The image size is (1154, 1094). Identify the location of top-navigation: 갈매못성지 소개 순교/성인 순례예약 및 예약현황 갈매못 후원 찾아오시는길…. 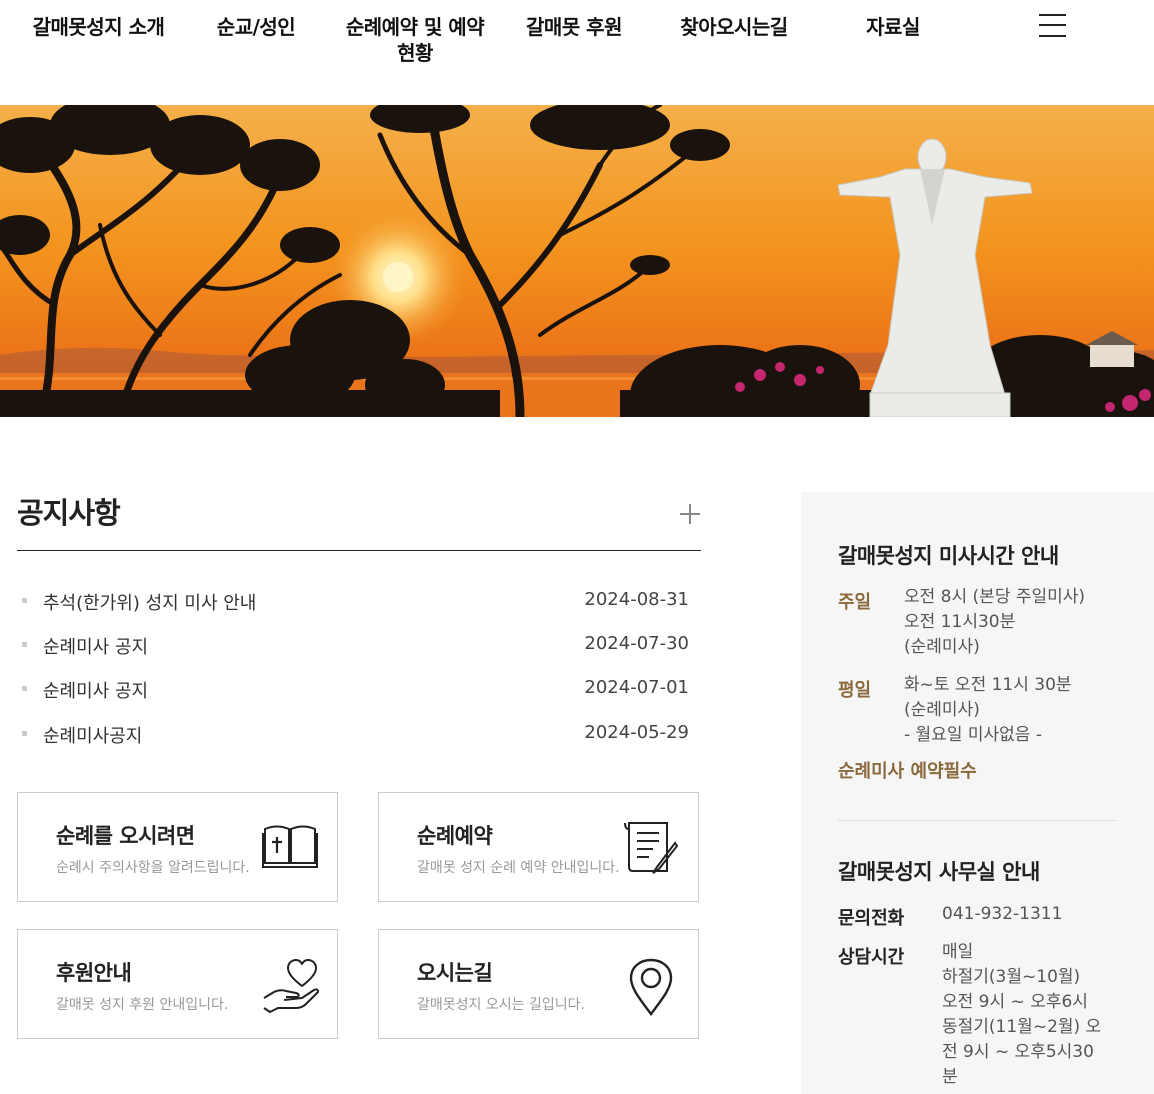
(577, 52).